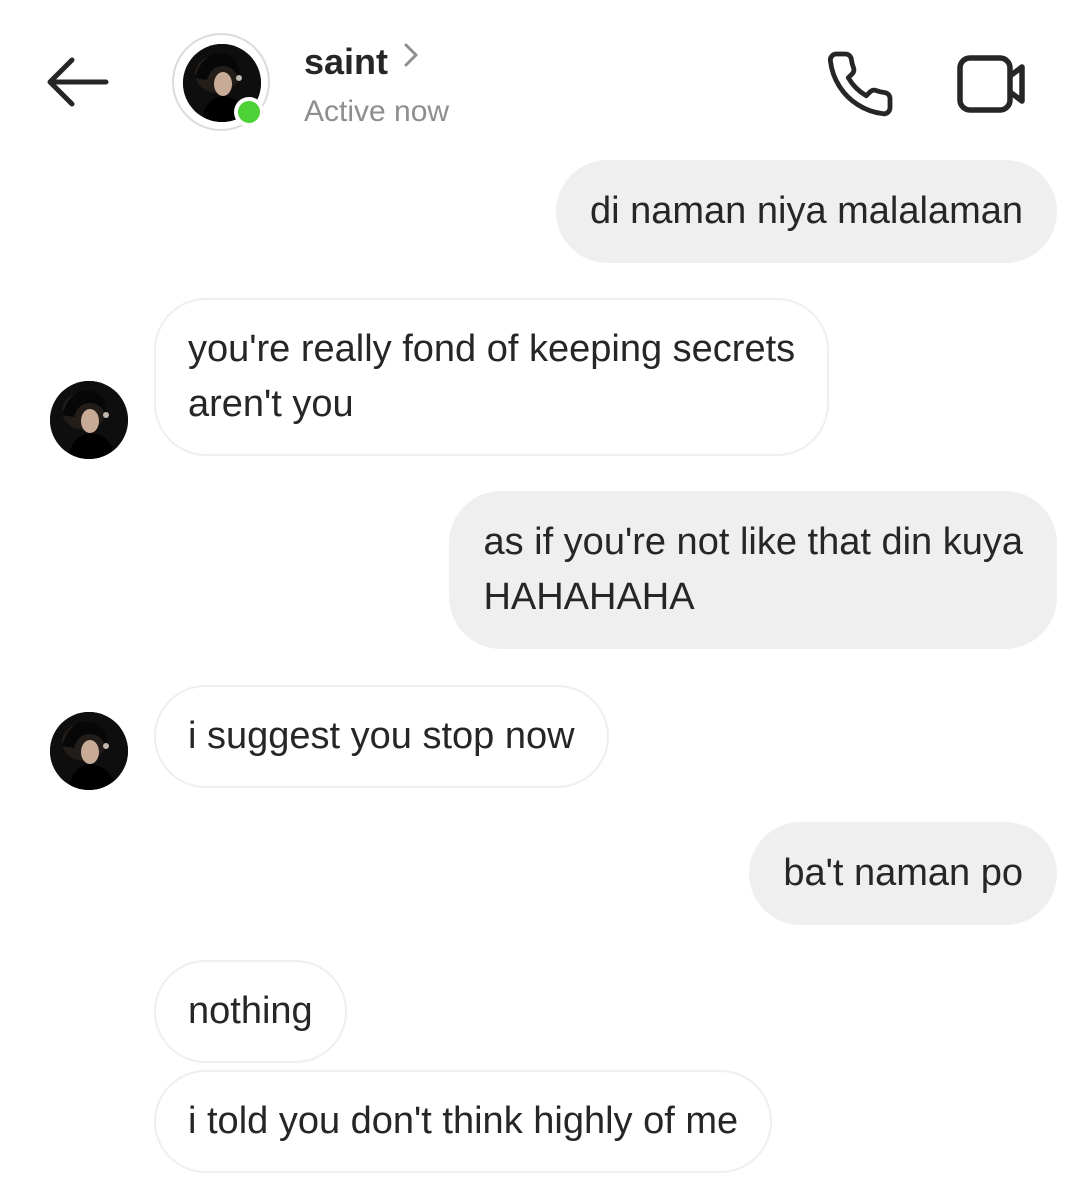  I want to click on incoming-message: i told you don't think highly of me, so click(463, 1121).